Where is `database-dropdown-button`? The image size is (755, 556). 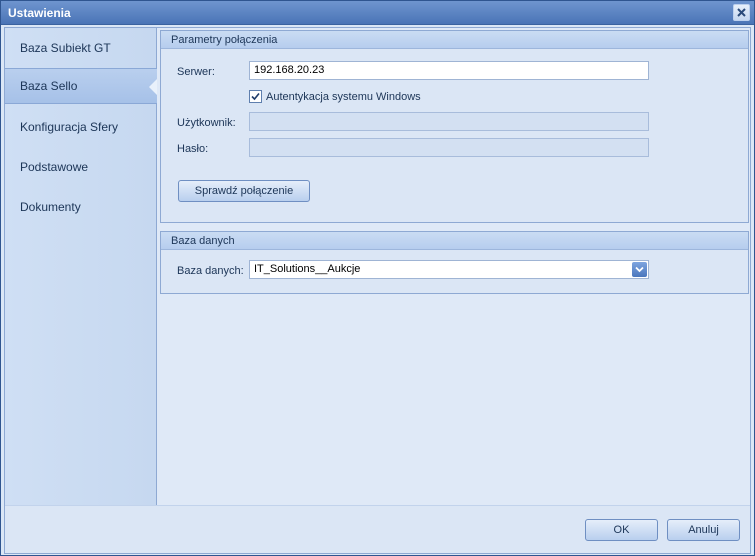
database-dropdown-button is located at coordinates (639, 269).